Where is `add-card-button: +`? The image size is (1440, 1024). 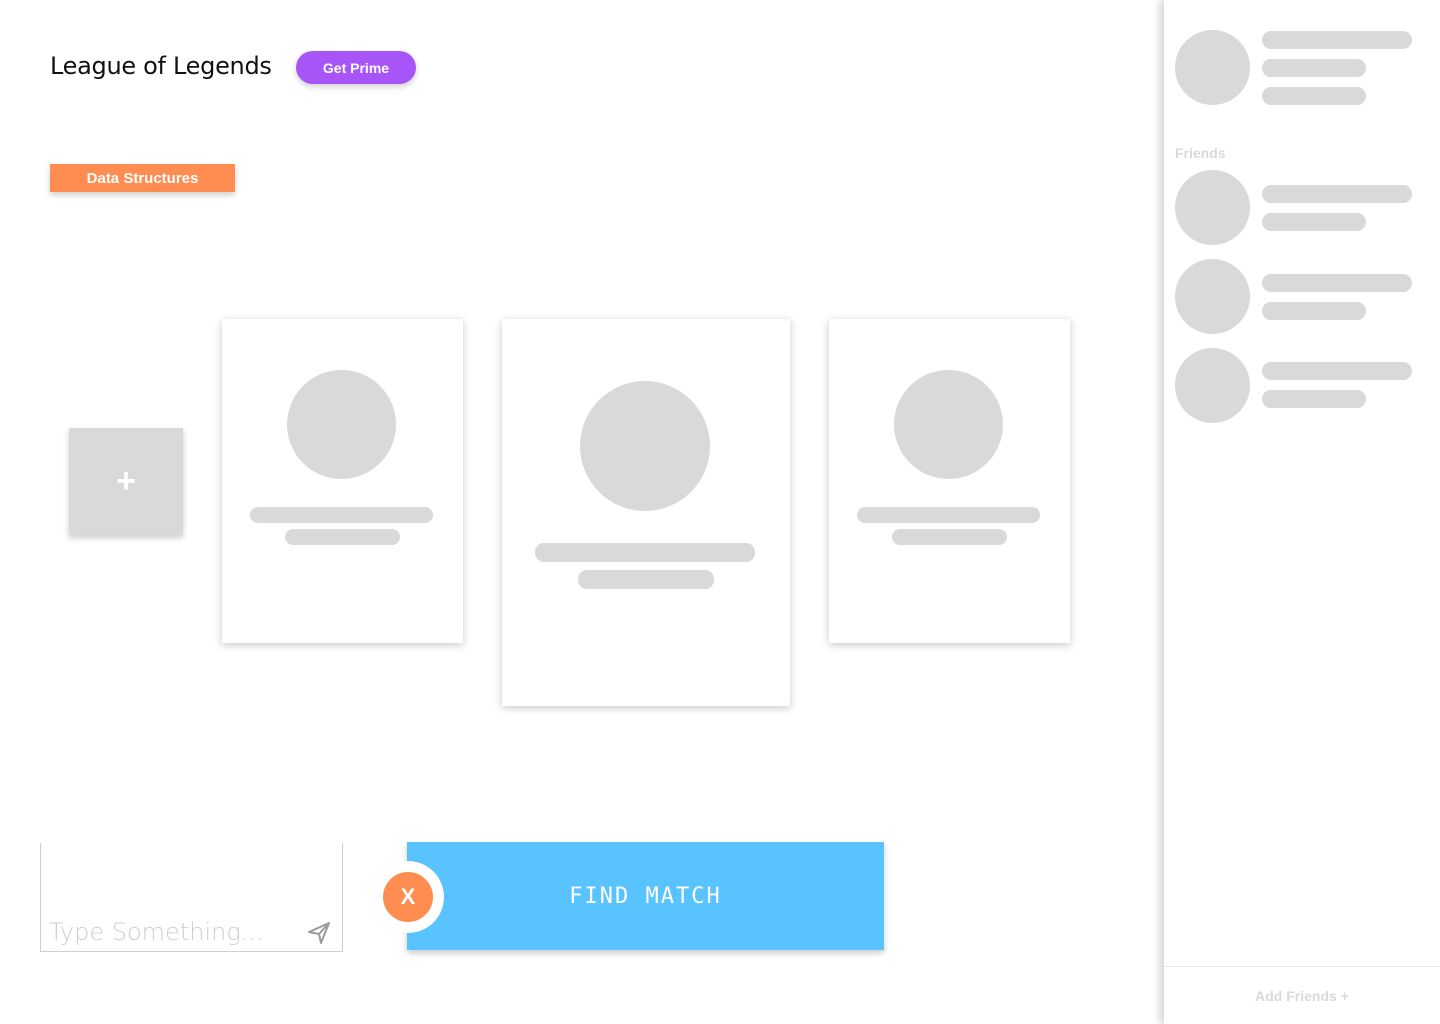
add-card-button: + is located at coordinates (126, 481).